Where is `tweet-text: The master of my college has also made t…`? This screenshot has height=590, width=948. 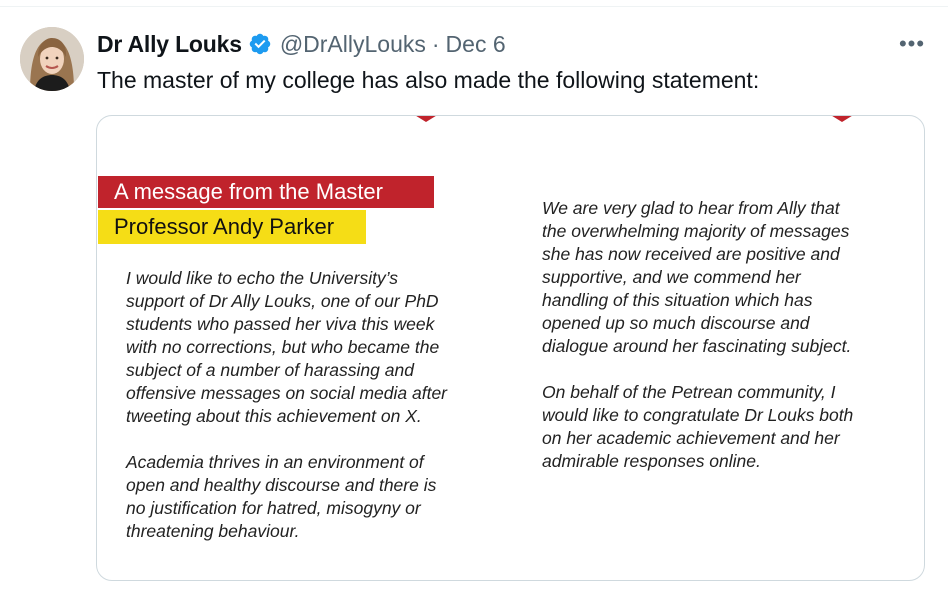
tweet-text: The master of my college has also made t… is located at coordinates (428, 80).